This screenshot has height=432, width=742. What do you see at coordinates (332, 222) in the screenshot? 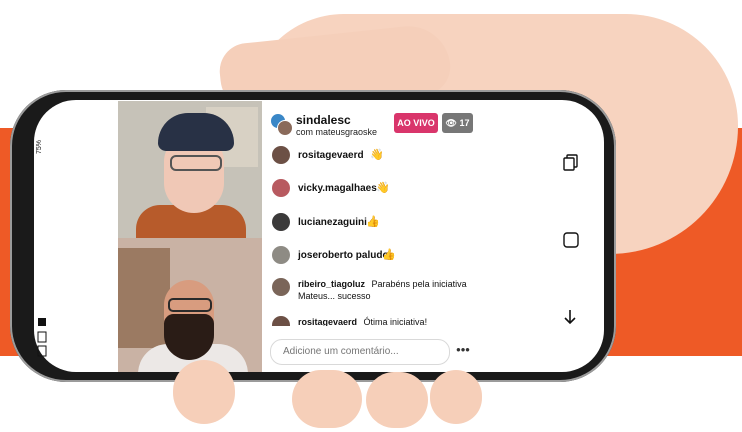
I see `comment-username: lucianezaguini` at bounding box center [332, 222].